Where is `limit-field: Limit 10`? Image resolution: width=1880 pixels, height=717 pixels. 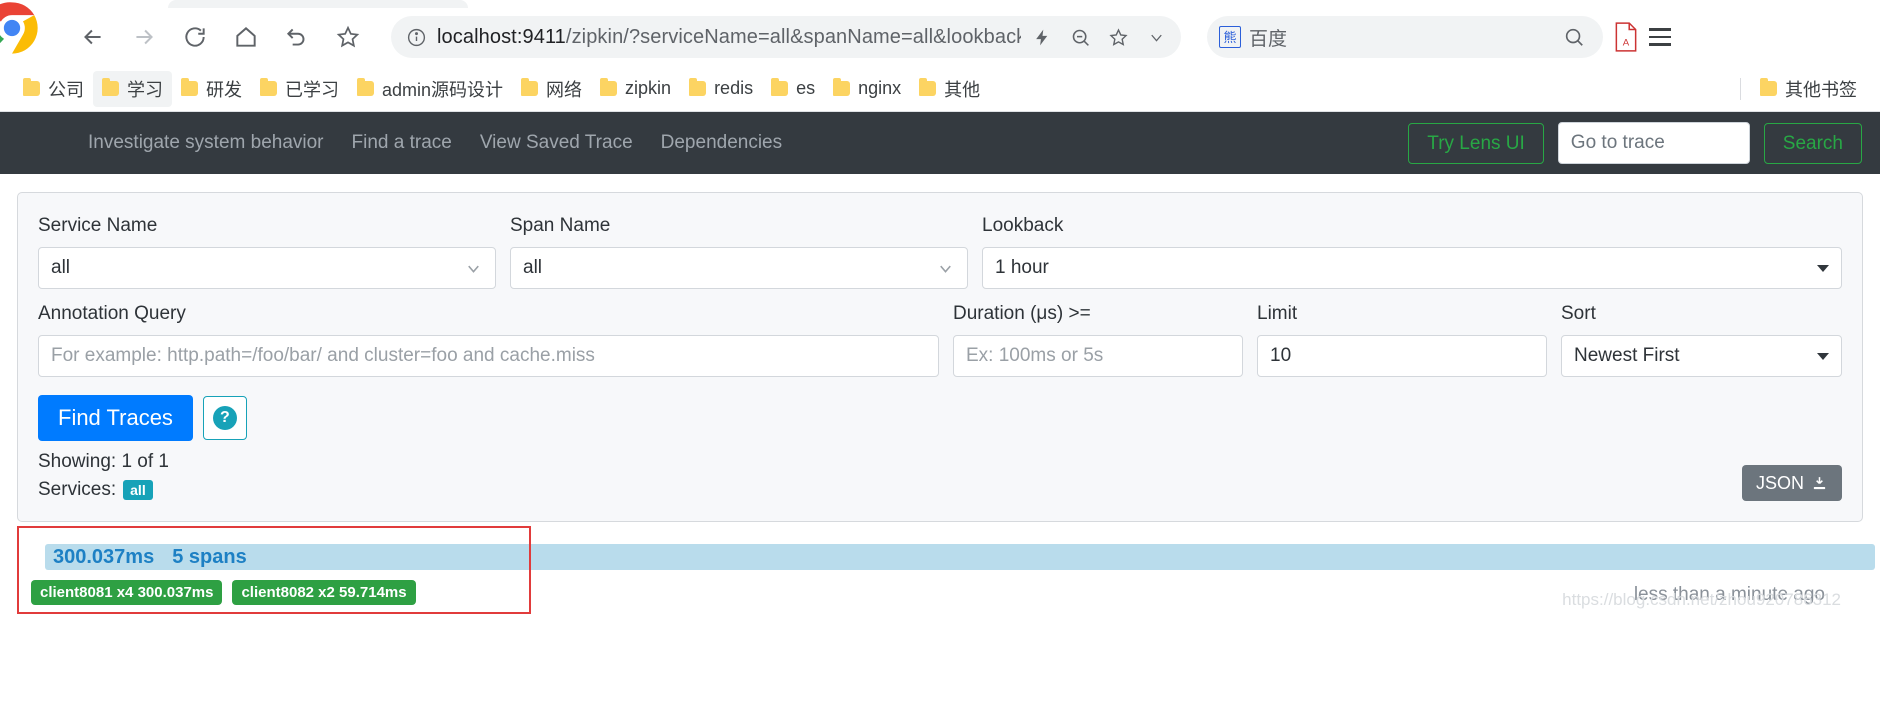
limit-field: Limit 10 is located at coordinates (1402, 340).